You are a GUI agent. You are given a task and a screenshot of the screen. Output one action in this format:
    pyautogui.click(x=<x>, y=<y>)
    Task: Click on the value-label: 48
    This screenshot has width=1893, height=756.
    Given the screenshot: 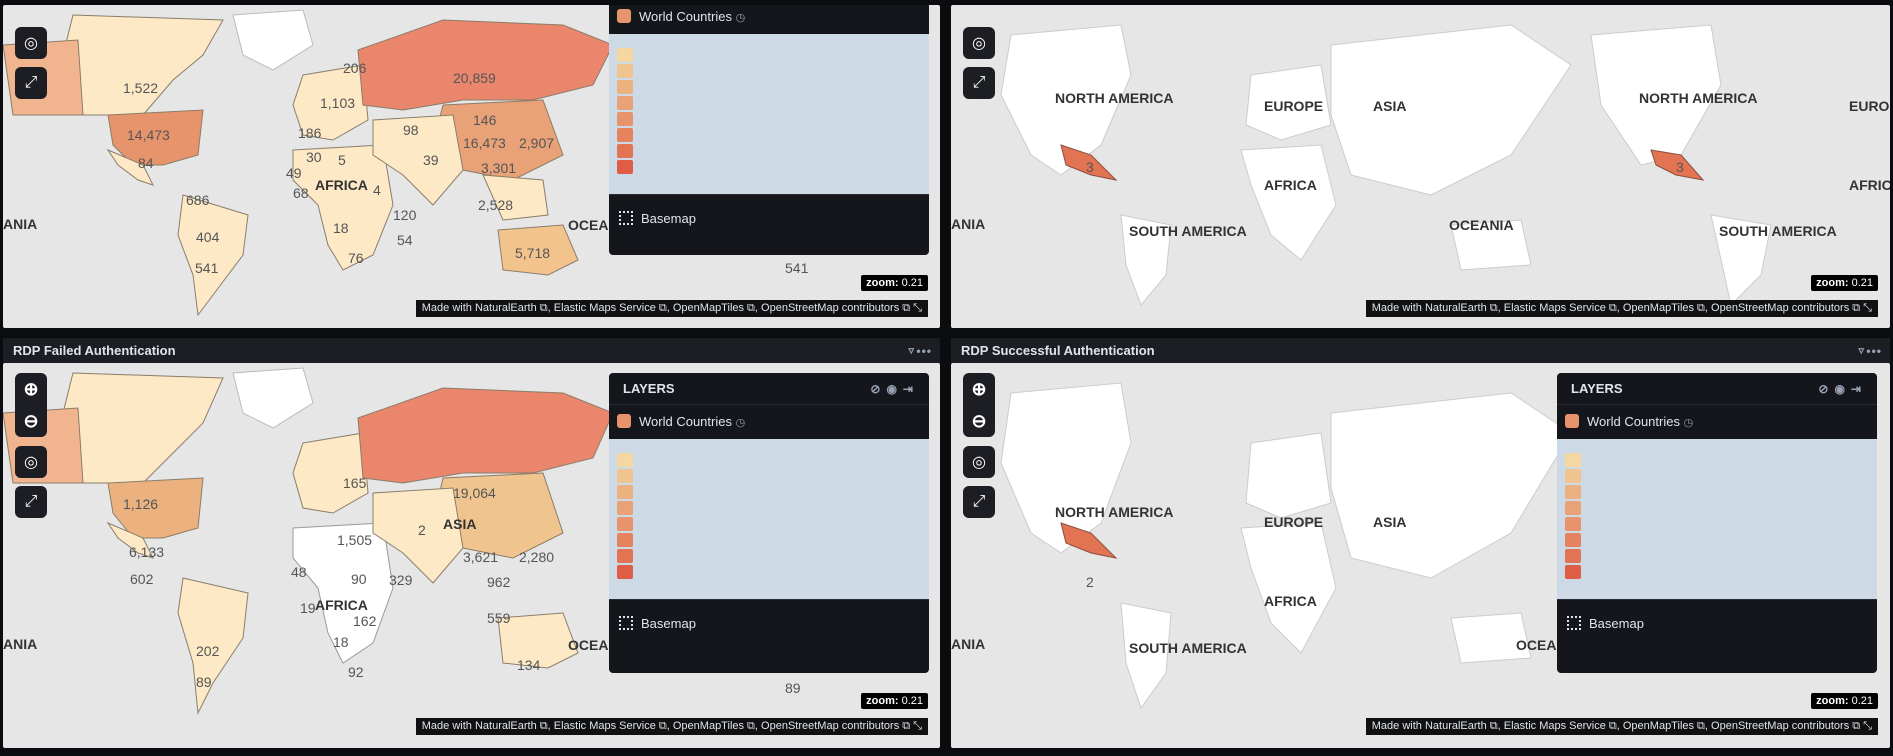 What is the action you would take?
    pyautogui.click(x=299, y=572)
    